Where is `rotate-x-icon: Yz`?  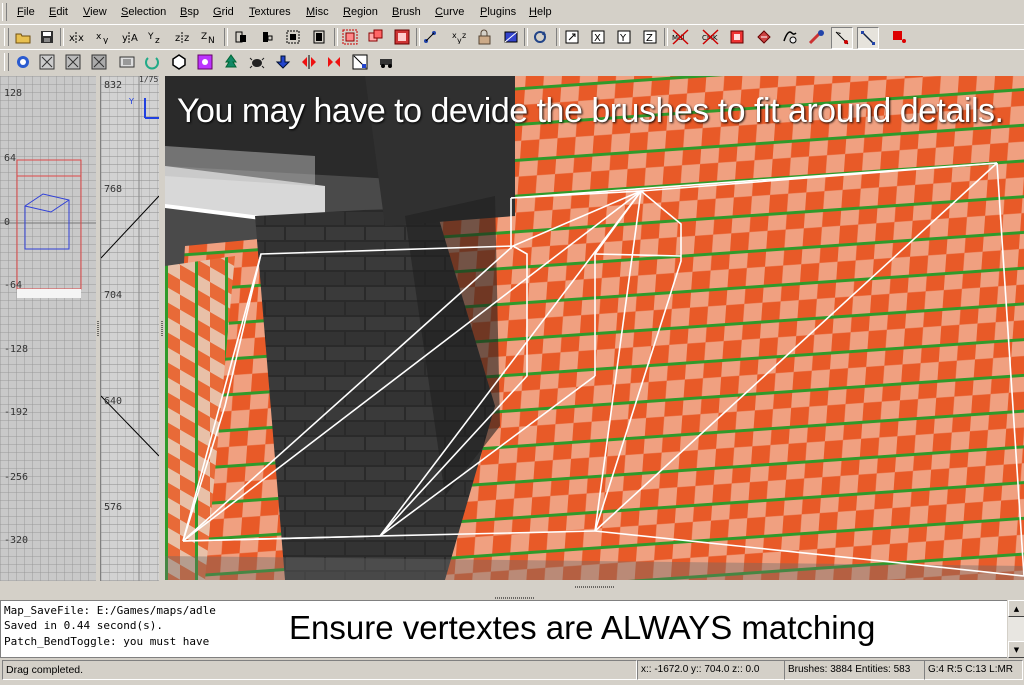 rotate-x-icon: Yz is located at coordinates (156, 37).